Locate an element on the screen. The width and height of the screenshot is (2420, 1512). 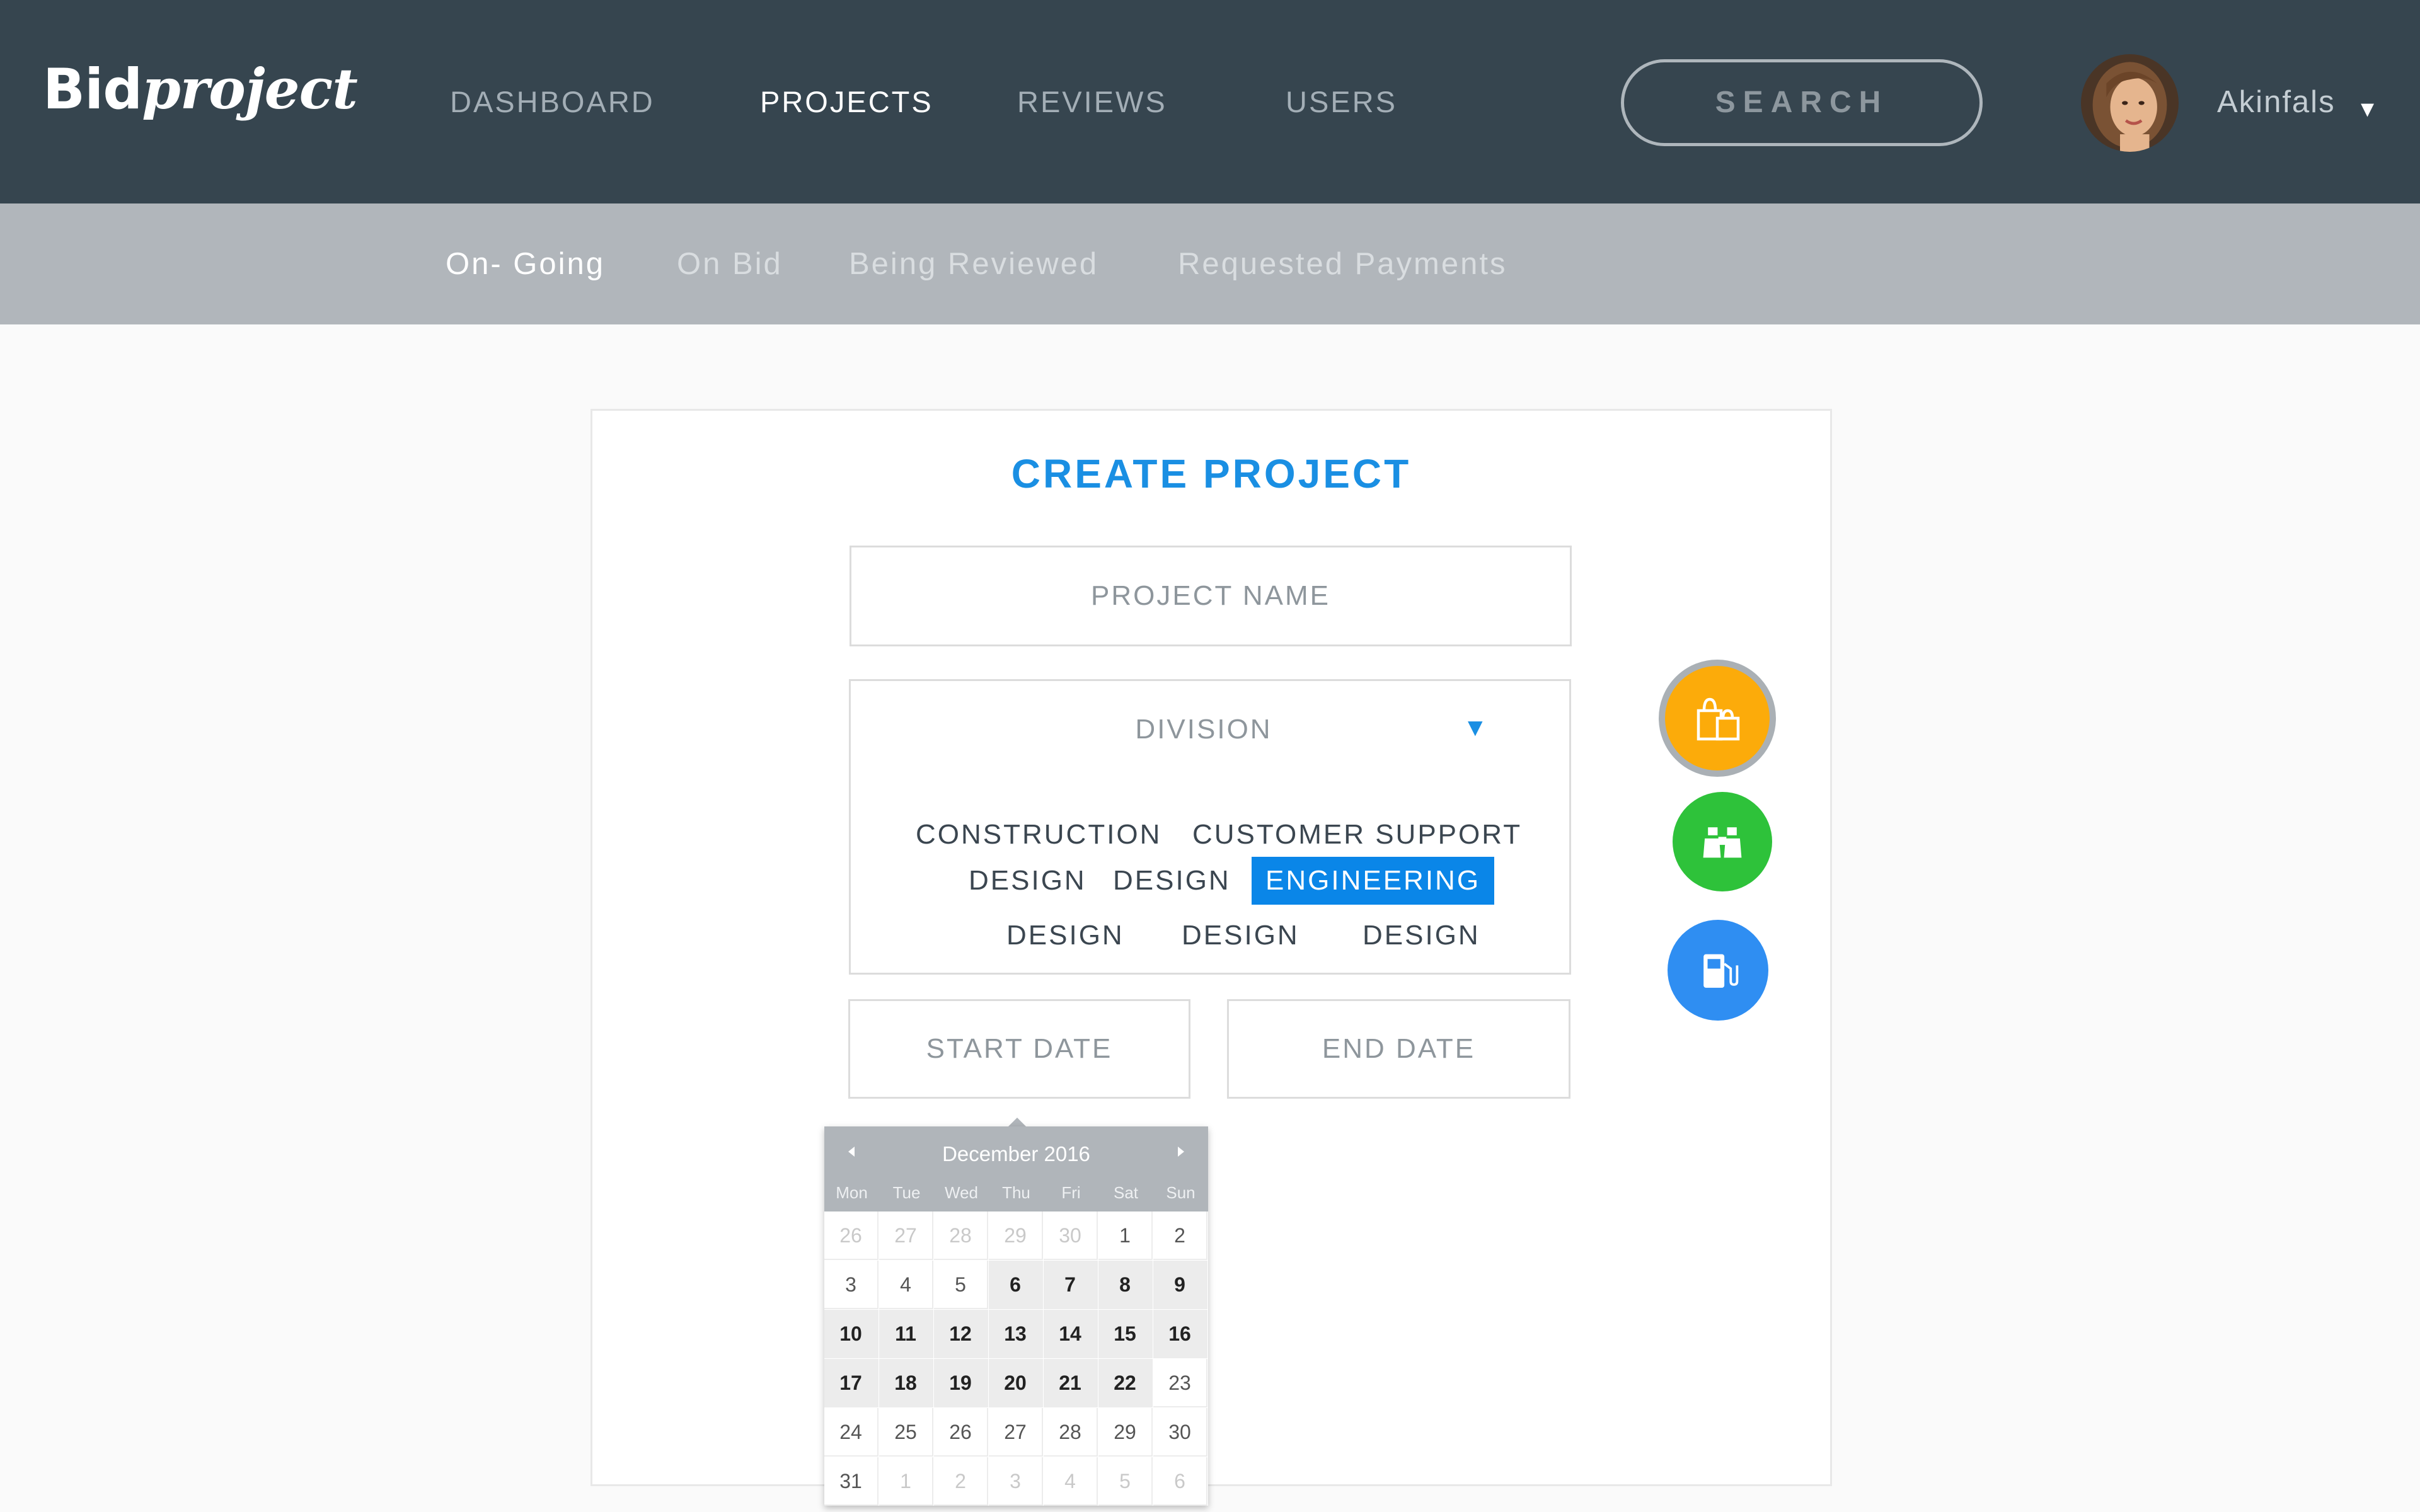
calendar-day-outside-month: 1 is located at coordinates (906, 1481).